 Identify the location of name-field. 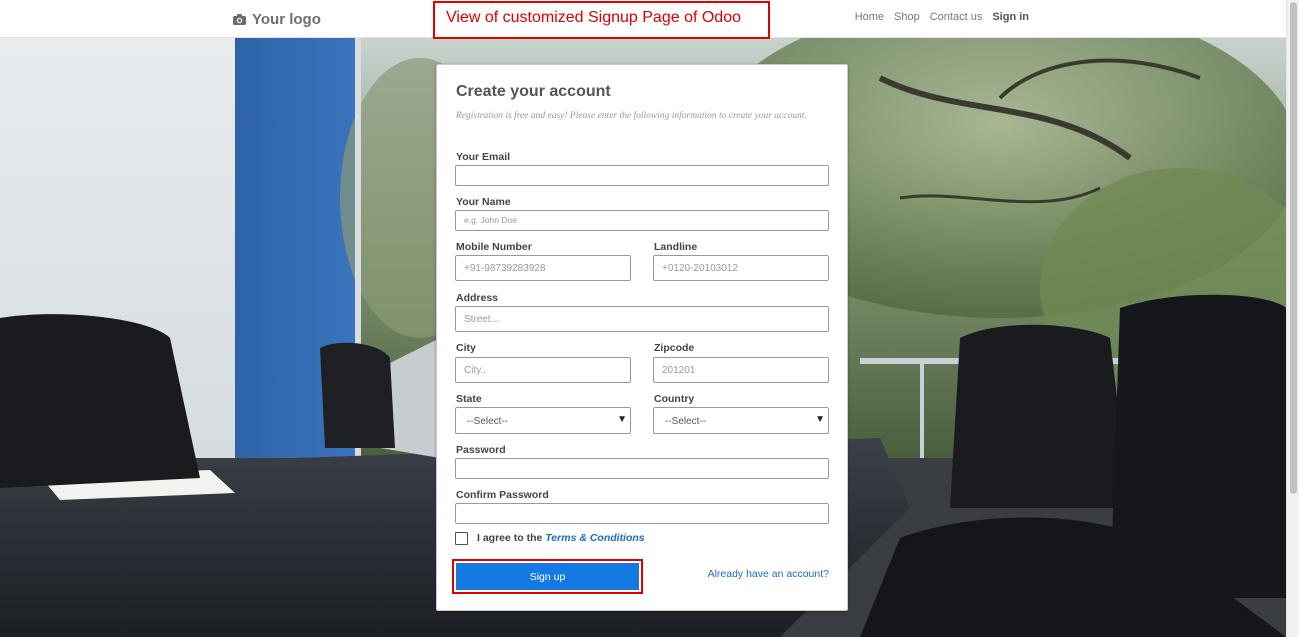
(642, 220).